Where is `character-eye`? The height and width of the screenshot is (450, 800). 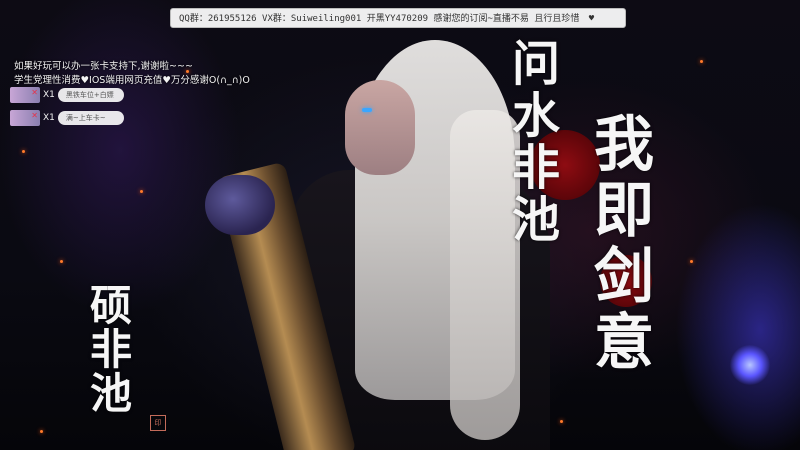
character-eye is located at coordinates (367, 110).